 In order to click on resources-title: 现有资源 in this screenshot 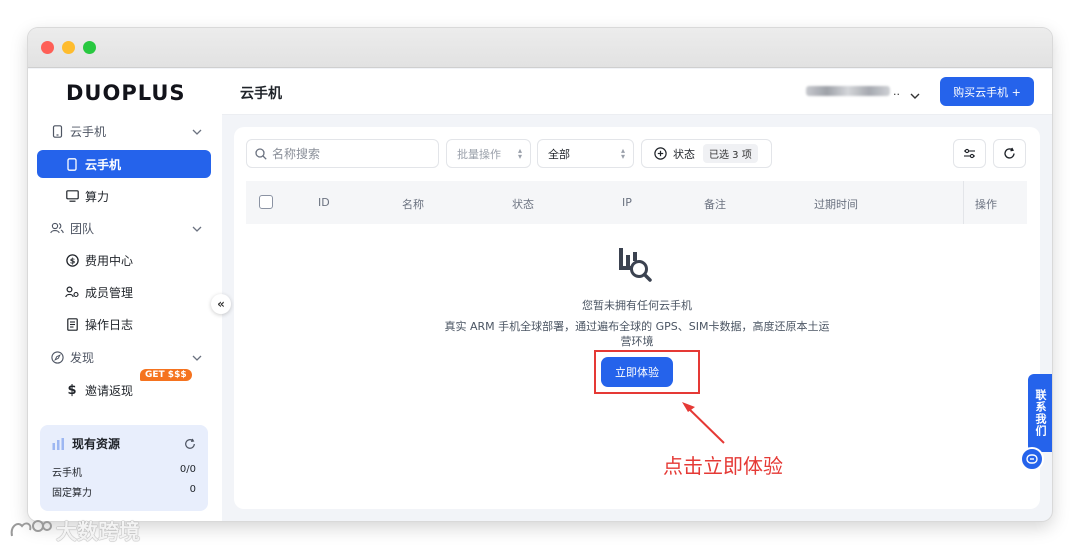, I will do `click(96, 444)`.